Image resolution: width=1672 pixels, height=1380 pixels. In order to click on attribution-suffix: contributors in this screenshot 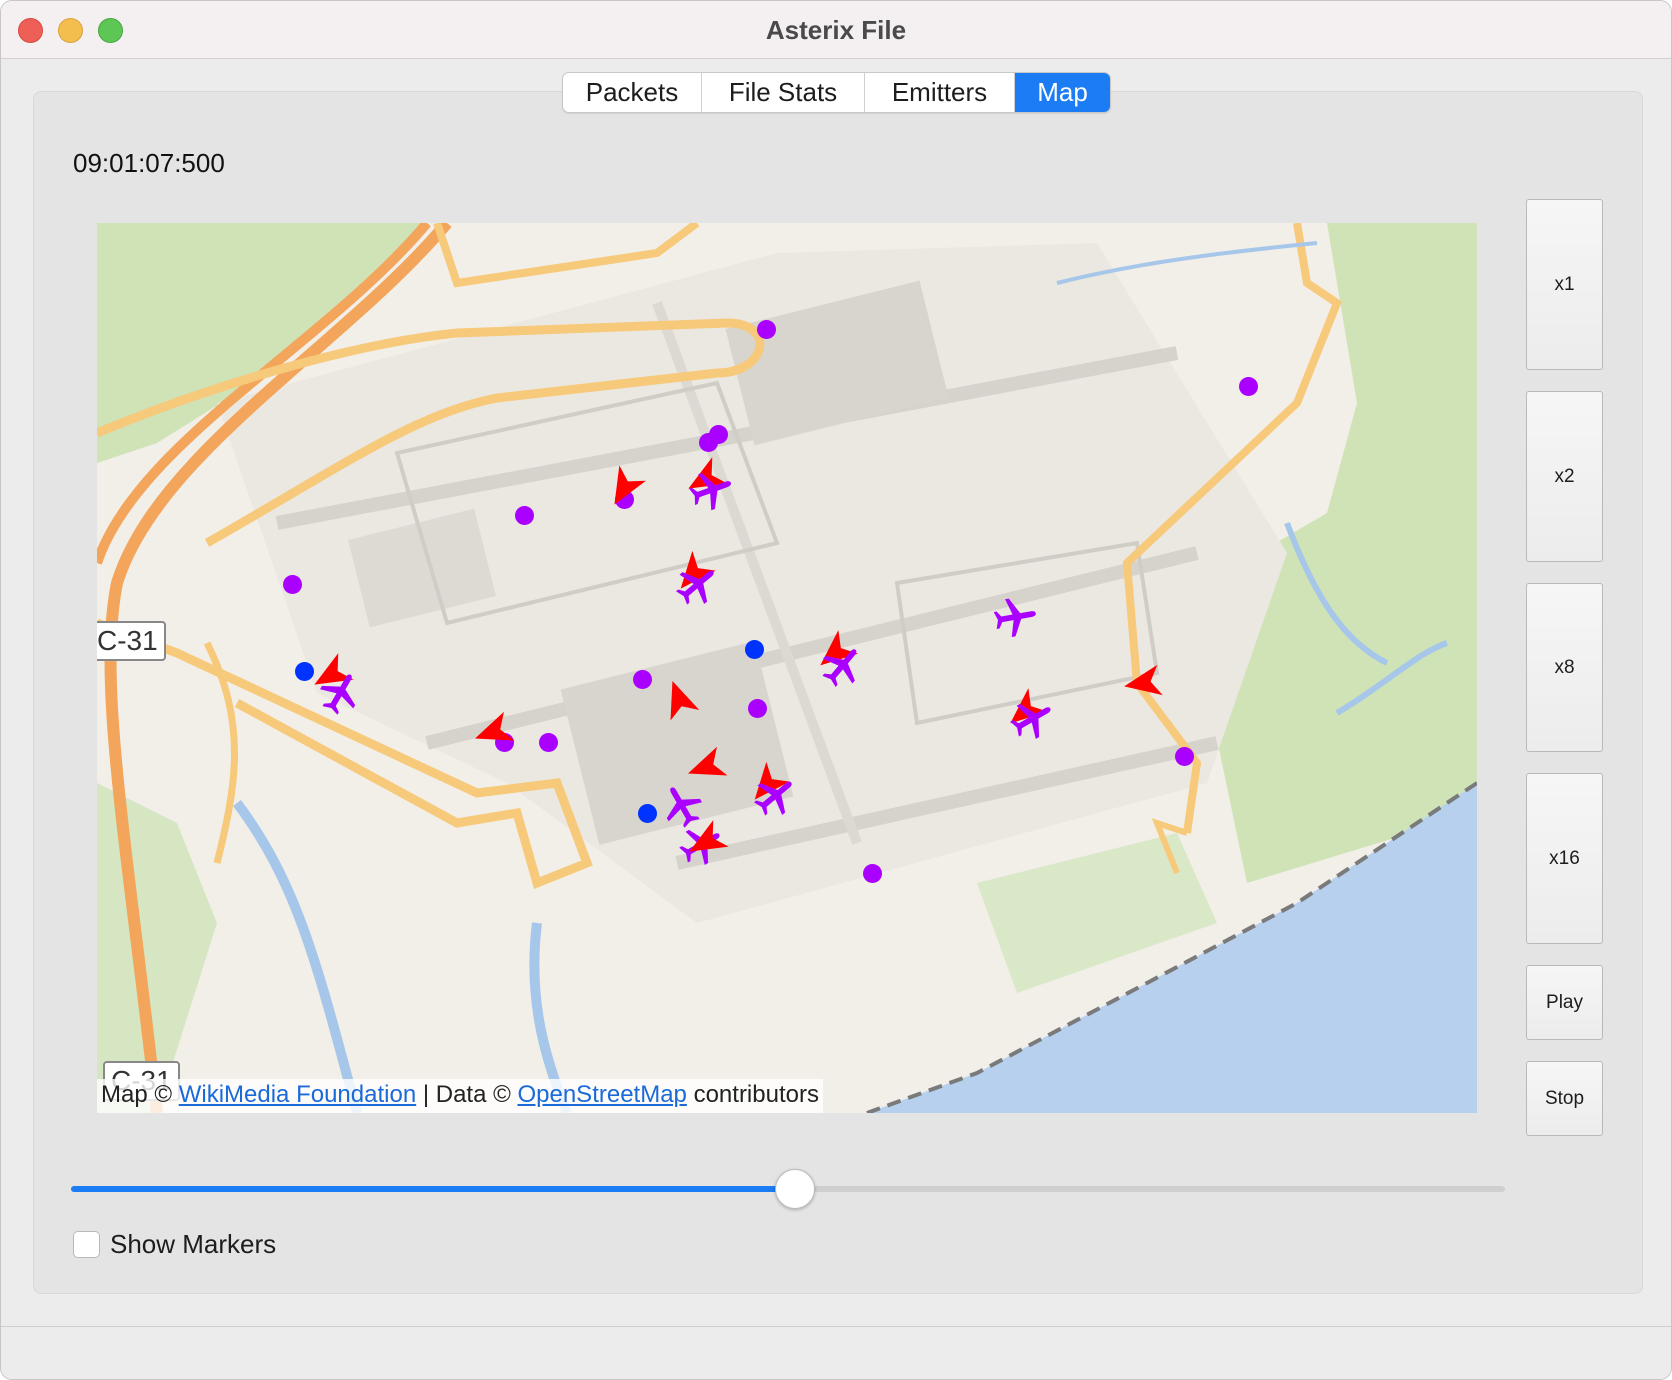, I will do `click(752, 1094)`.